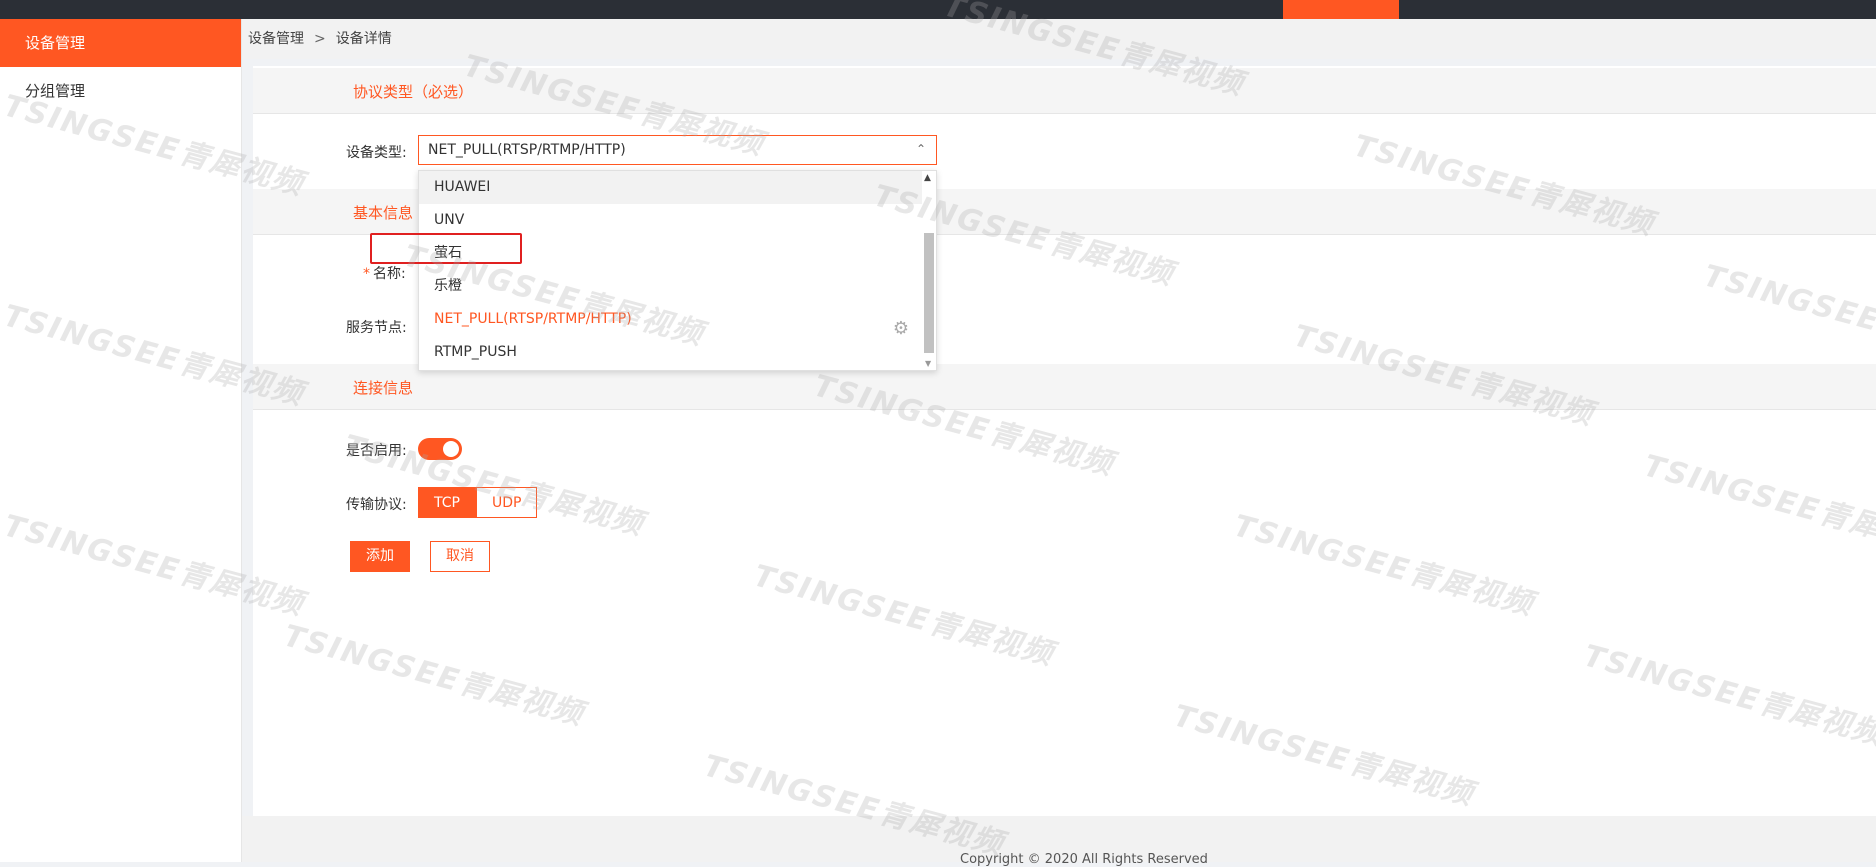 The width and height of the screenshot is (1876, 867). Describe the element at coordinates (927, 178) in the screenshot. I see `scroll-up-arrow-icon: ▲` at that location.